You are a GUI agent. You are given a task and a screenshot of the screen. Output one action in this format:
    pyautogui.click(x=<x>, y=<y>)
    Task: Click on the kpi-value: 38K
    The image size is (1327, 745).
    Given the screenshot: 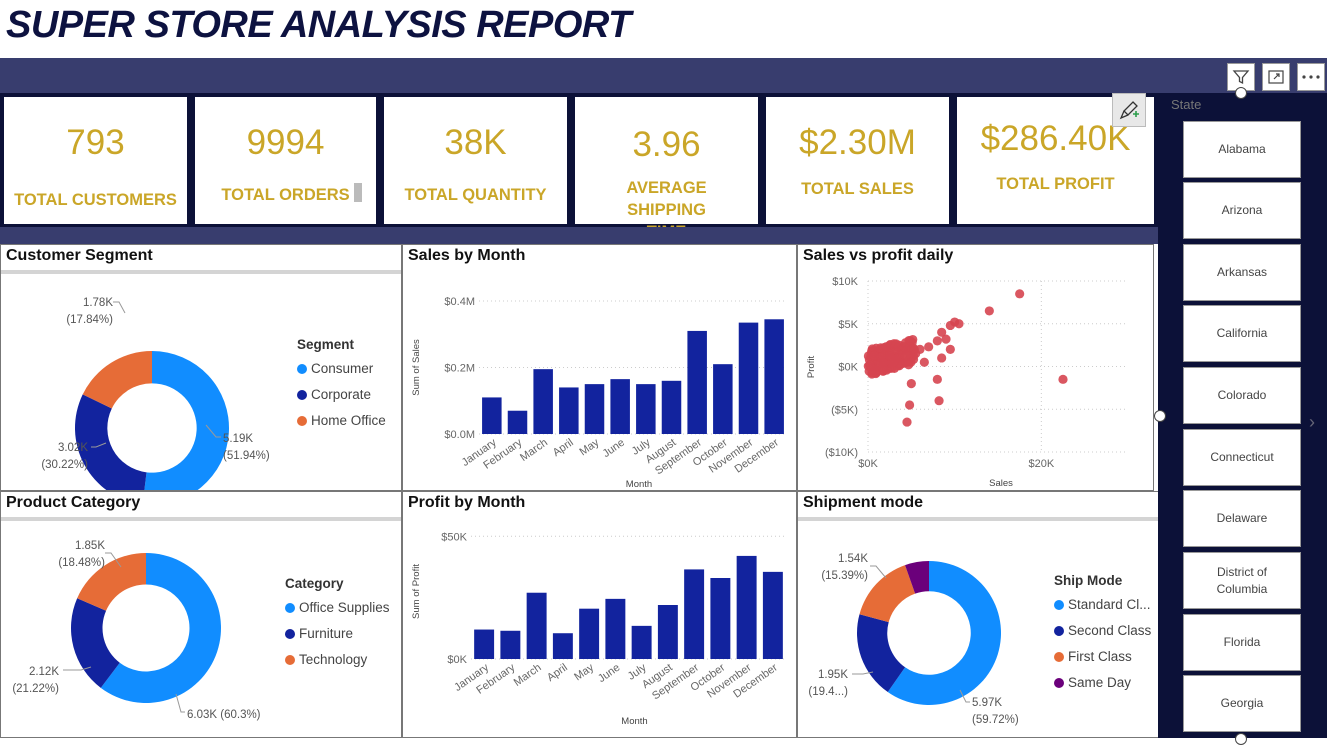 What is the action you would take?
    pyautogui.click(x=475, y=142)
    